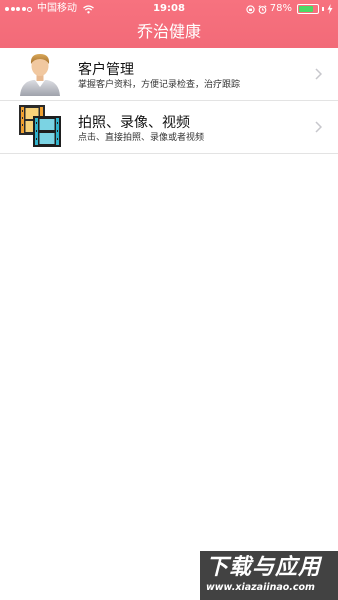  What do you see at coordinates (262, 9) in the screenshot?
I see `alarm-icon` at bounding box center [262, 9].